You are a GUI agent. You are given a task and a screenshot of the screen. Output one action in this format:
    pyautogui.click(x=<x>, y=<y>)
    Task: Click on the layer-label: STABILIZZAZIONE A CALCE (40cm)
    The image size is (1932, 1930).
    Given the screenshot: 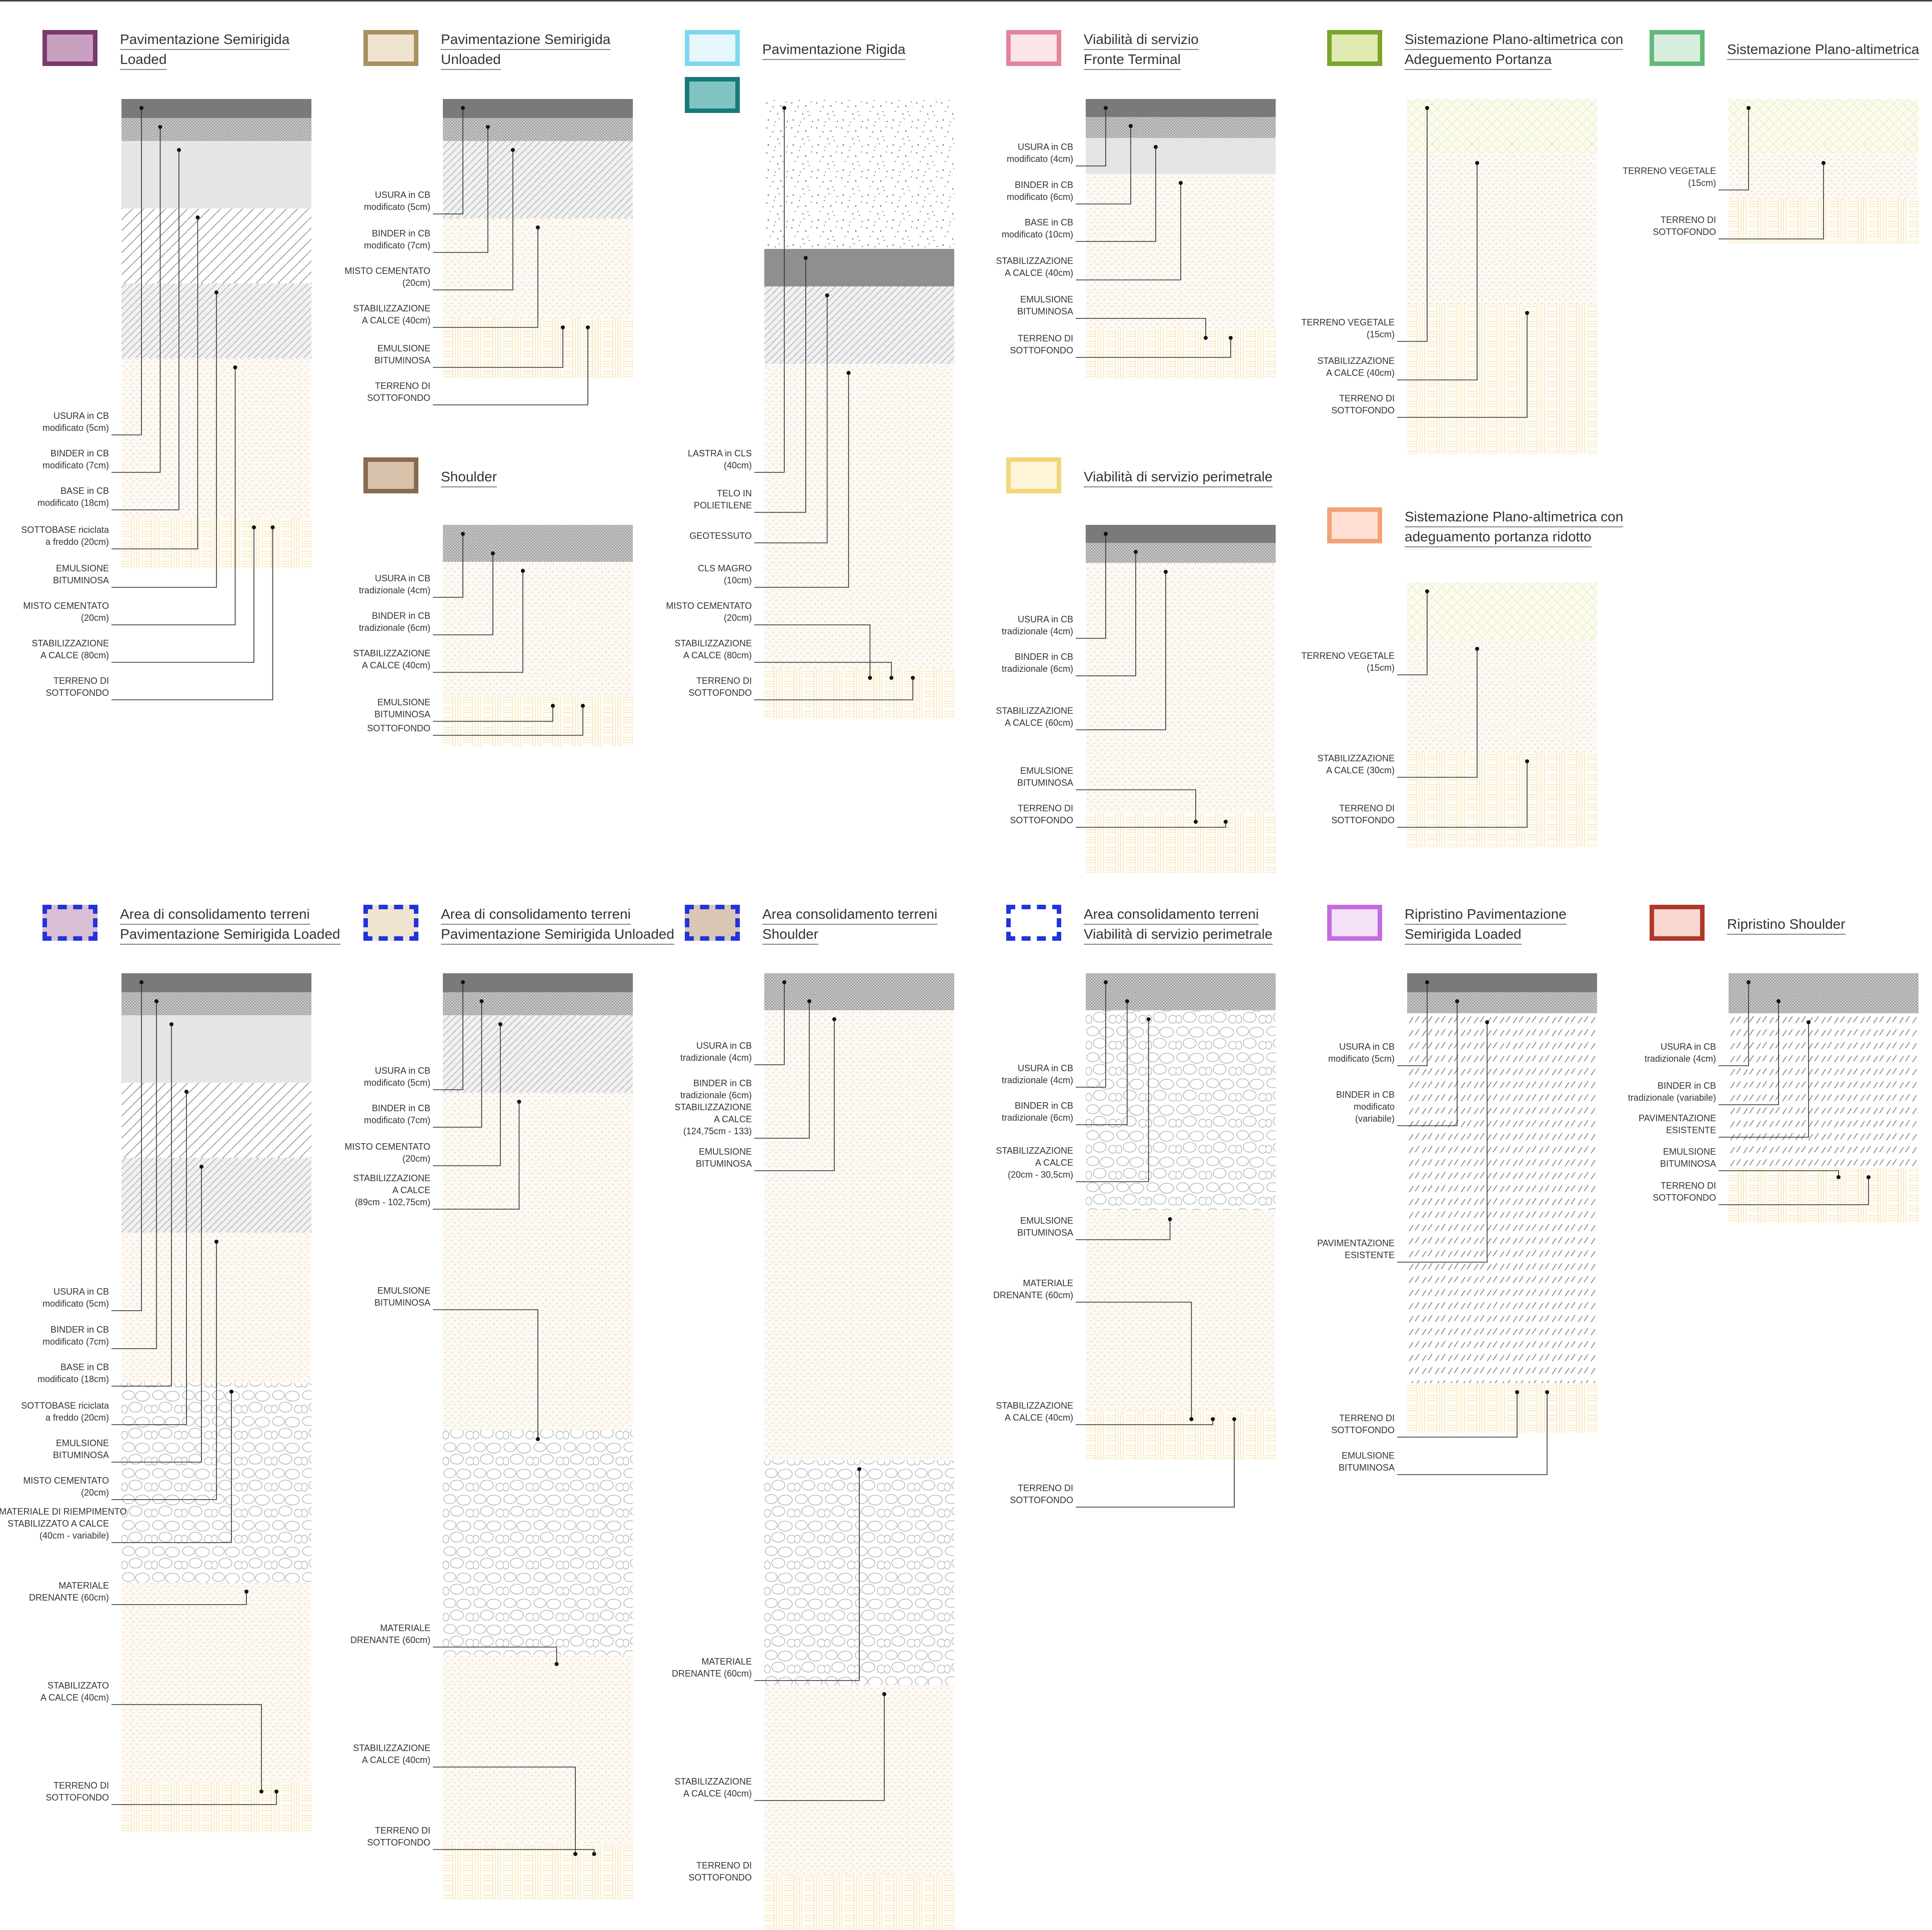 What is the action you would take?
    pyautogui.click(x=375, y=1754)
    